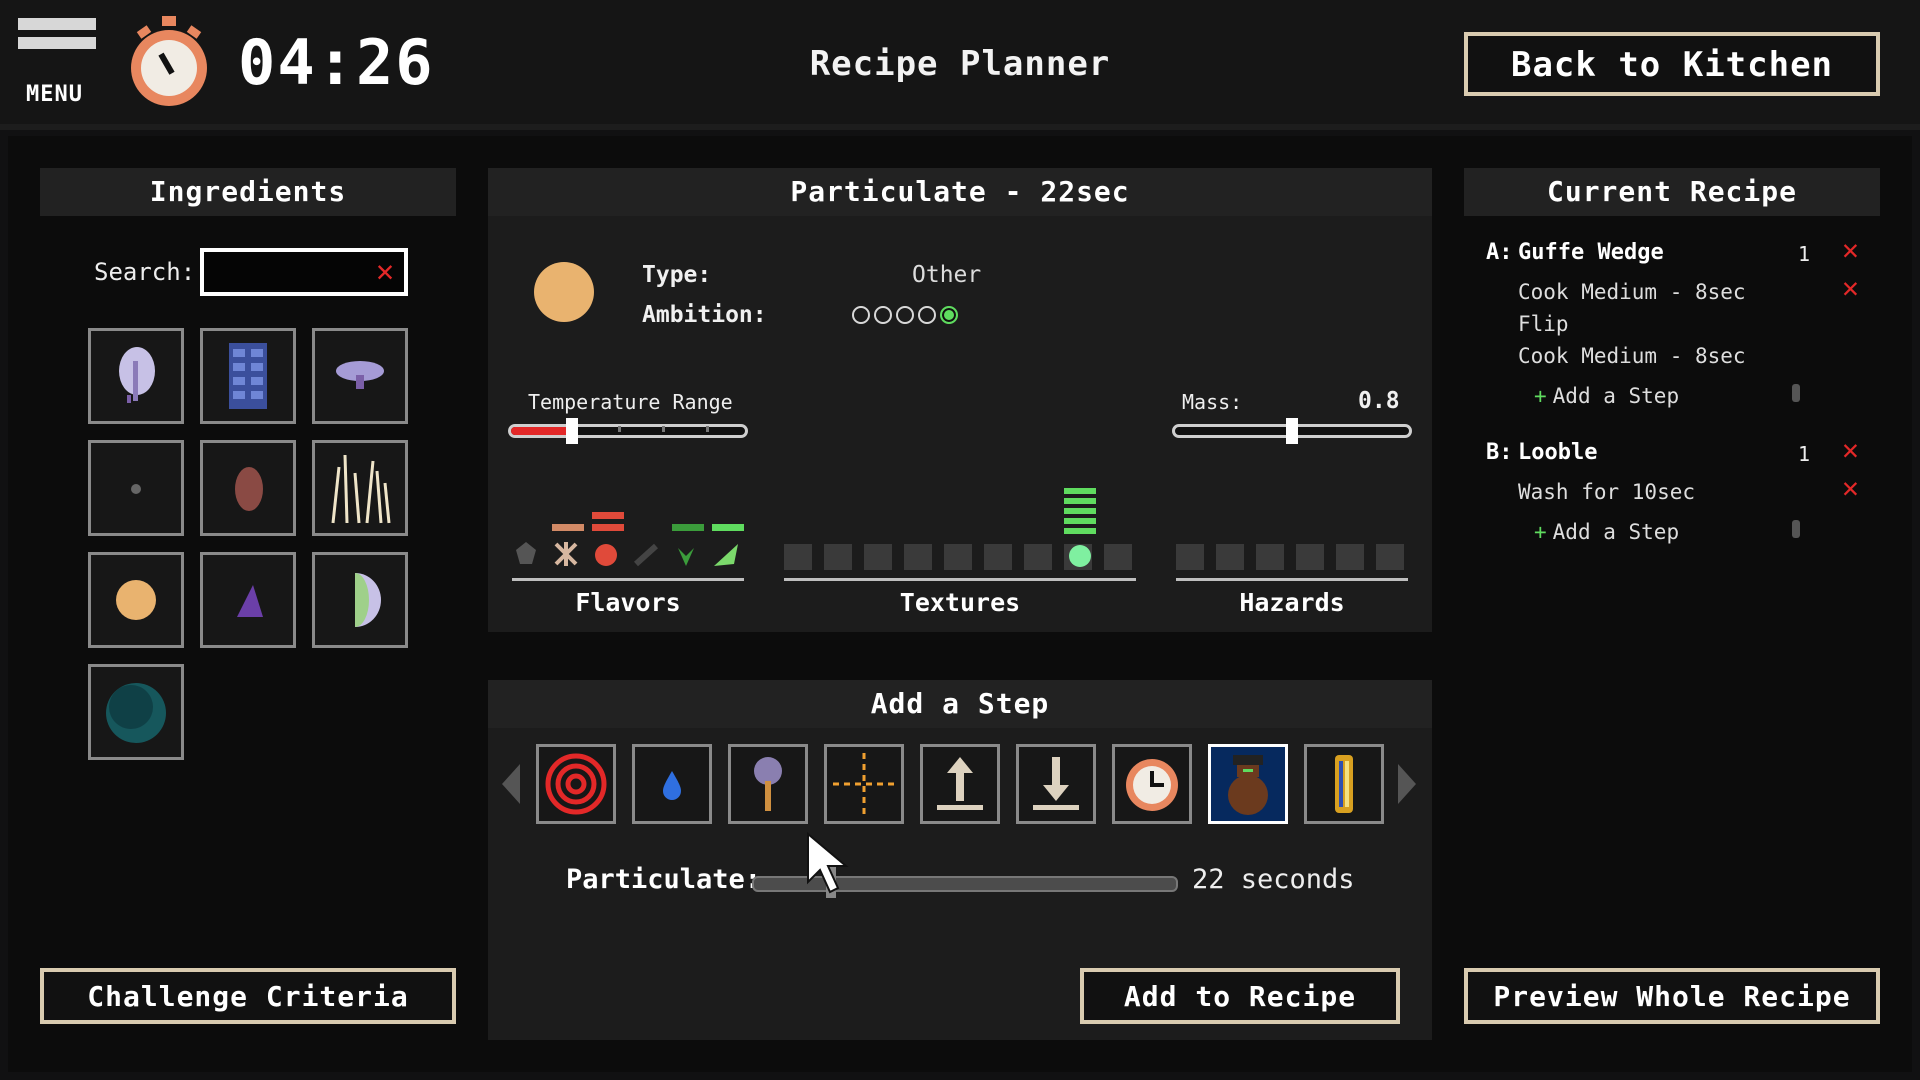 The width and height of the screenshot is (1920, 1080). What do you see at coordinates (1379, 401) in the screenshot?
I see `mass-value: 0.8` at bounding box center [1379, 401].